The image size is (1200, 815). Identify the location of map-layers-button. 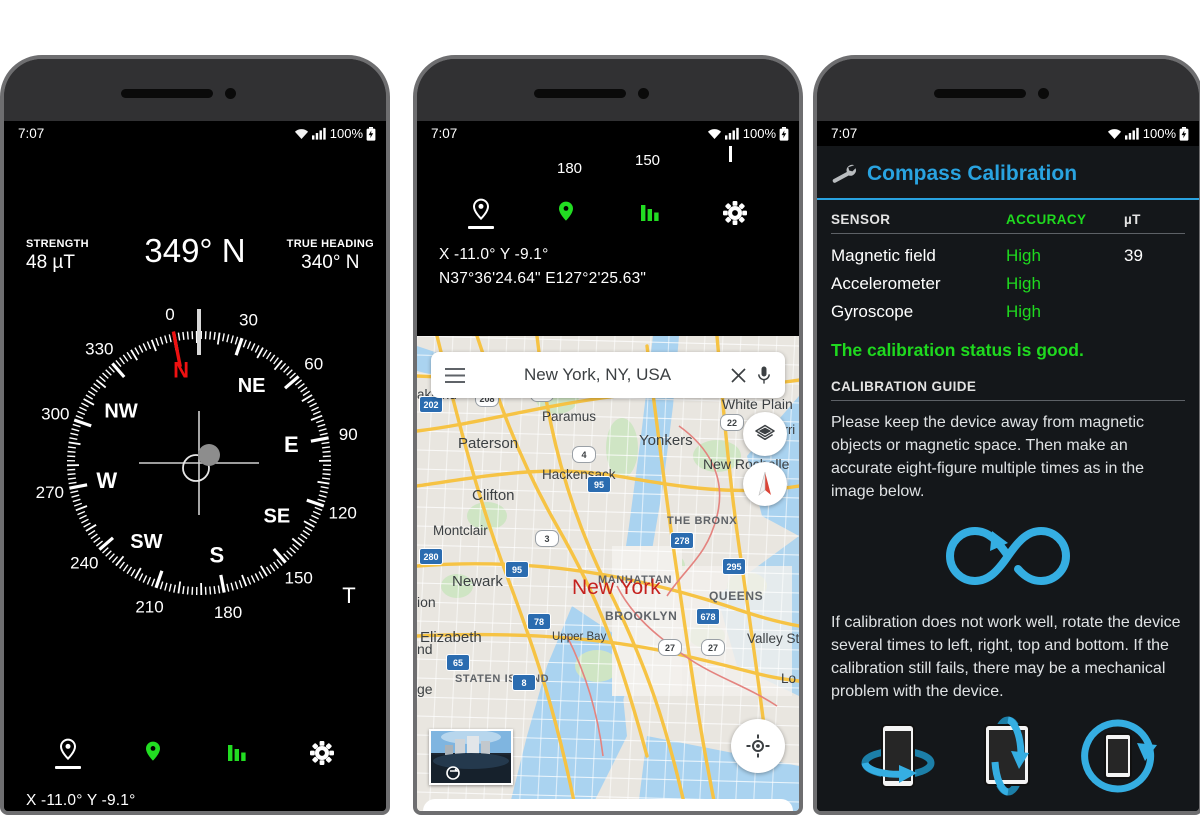
(765, 434).